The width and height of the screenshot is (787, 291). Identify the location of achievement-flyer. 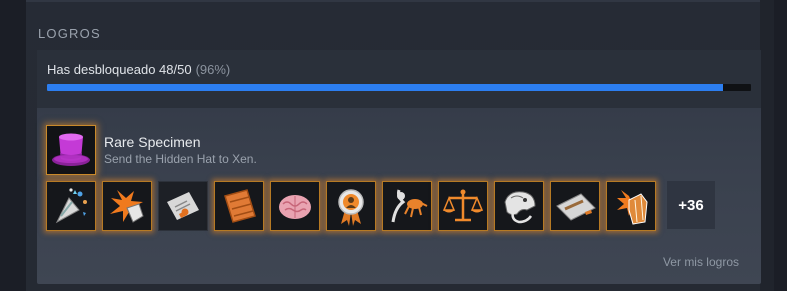
(183, 206).